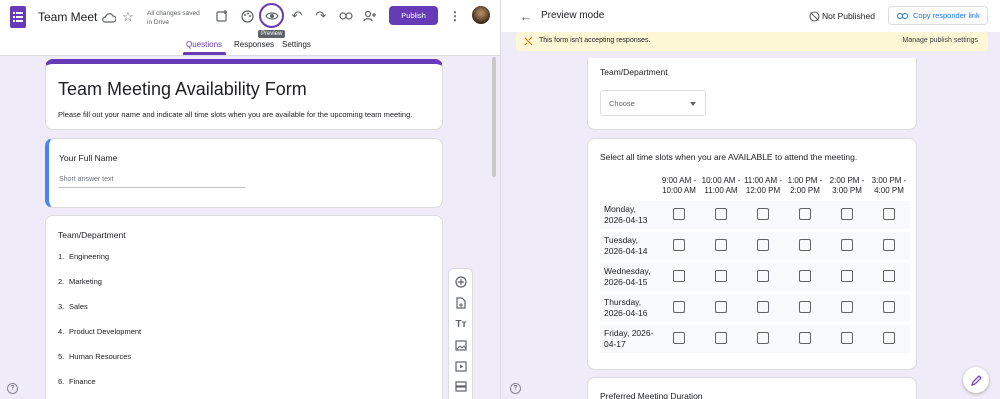 The image size is (1000, 399). Describe the element at coordinates (109, 17) in the screenshot. I see `move-to-folder-icon` at that location.